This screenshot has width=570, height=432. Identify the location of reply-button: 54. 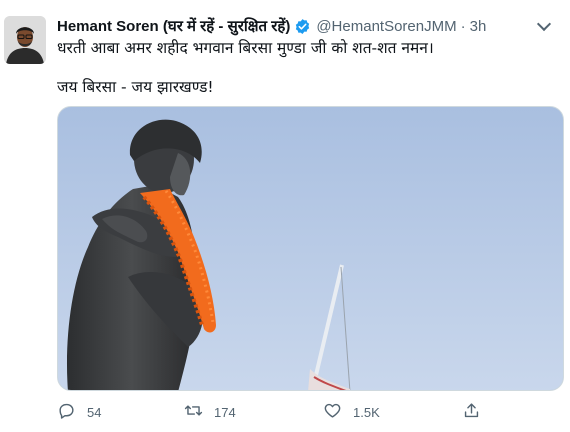
(79, 412).